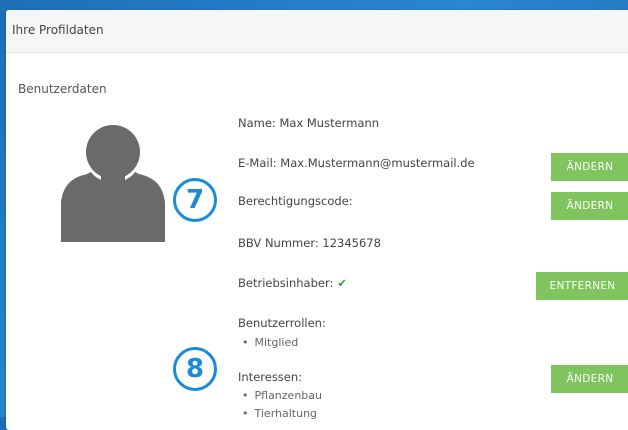  Describe the element at coordinates (356, 163) in the screenshot. I see `email-field: E-Mail: Max.Mustermann@mustermail.de` at that location.